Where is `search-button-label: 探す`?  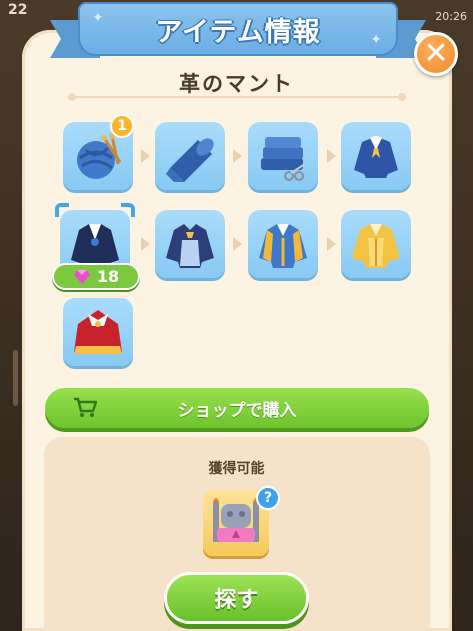
search-button-label: 探す is located at coordinates (236, 600).